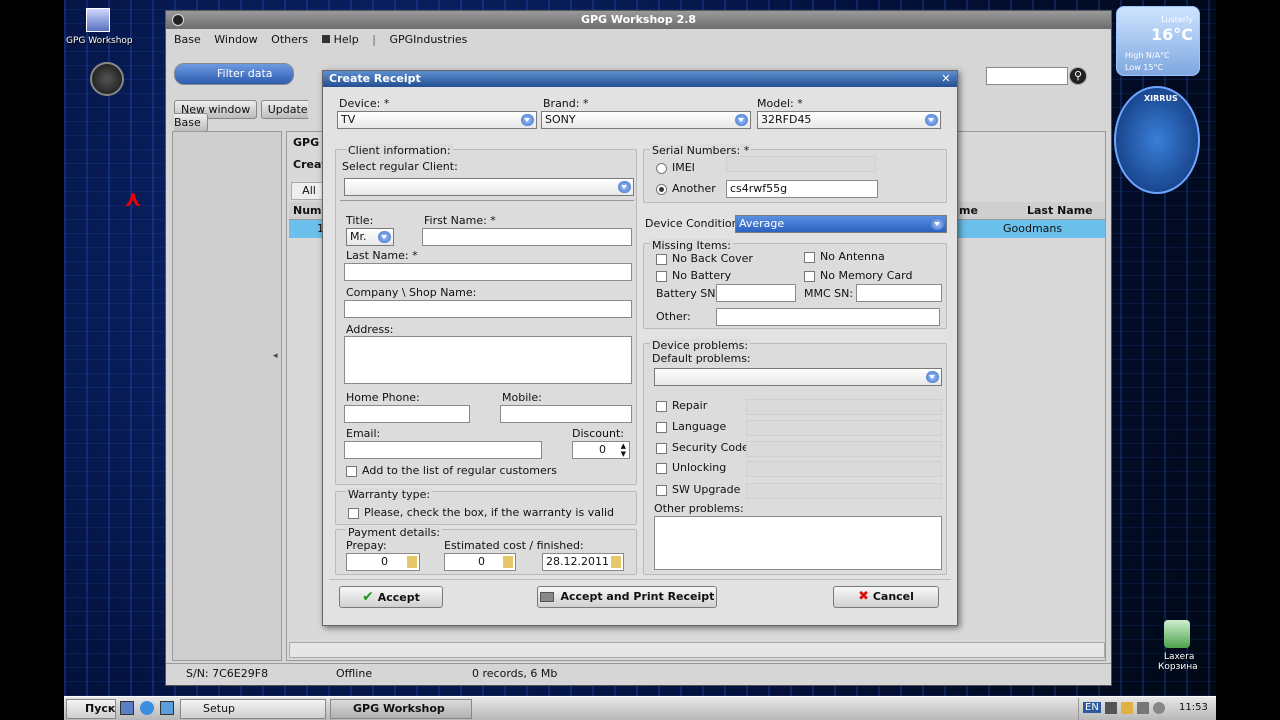 Image resolution: width=1280 pixels, height=720 pixels. Describe the element at coordinates (798, 543) in the screenshot. I see `other-problems-input` at that location.